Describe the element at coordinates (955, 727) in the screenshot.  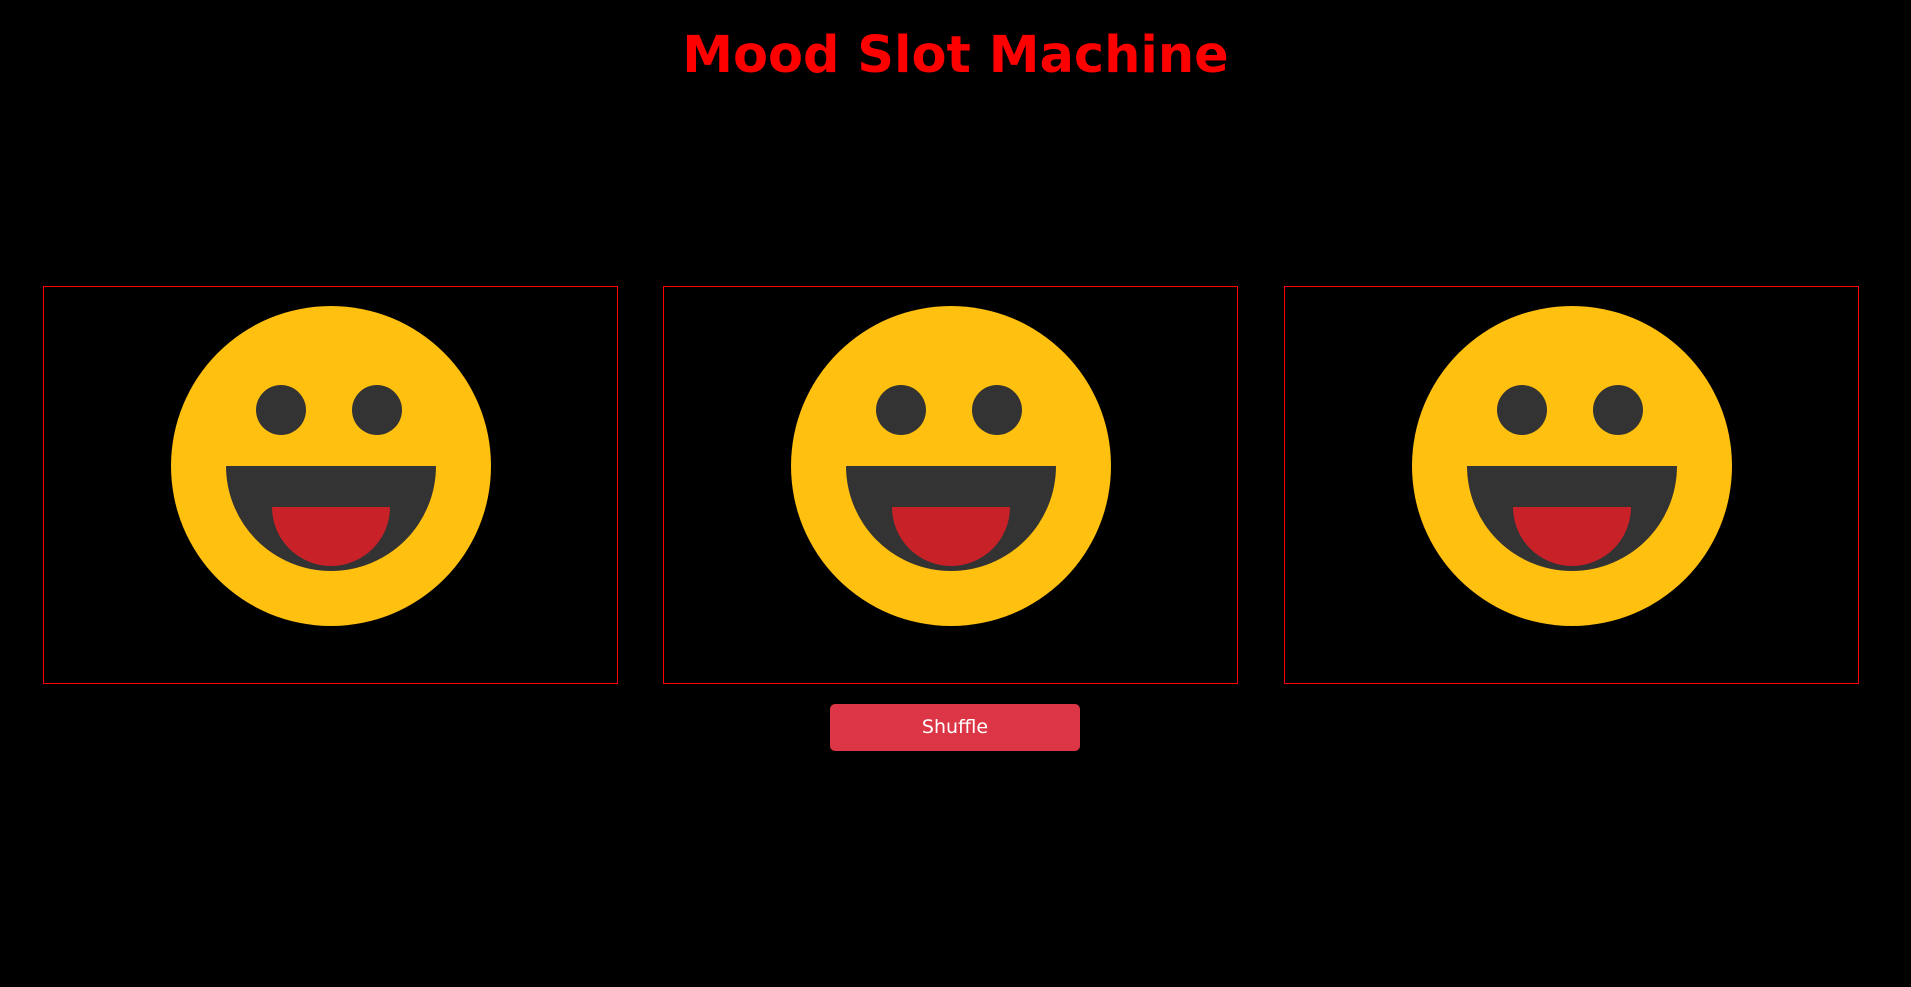
I see `shuffle-button: Shuffle` at that location.